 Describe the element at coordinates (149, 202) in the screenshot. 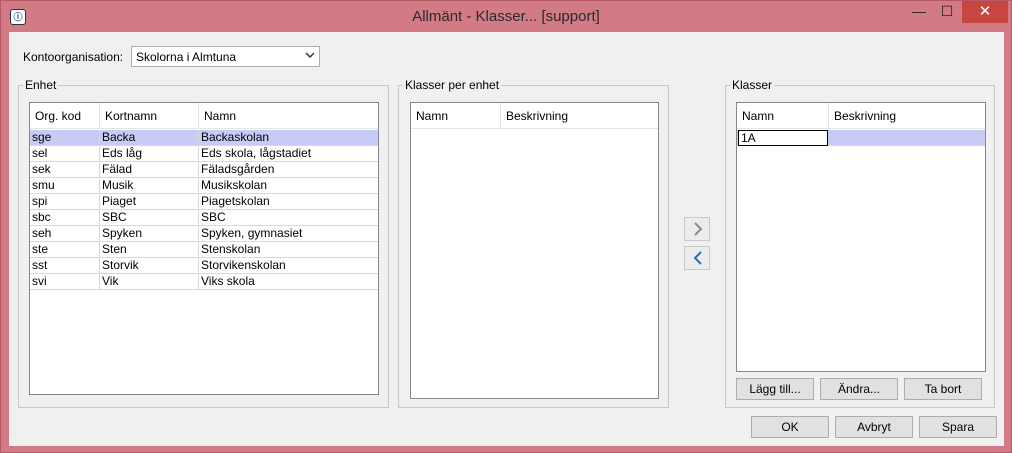

I see `kortnamn-cell: Piaget` at that location.